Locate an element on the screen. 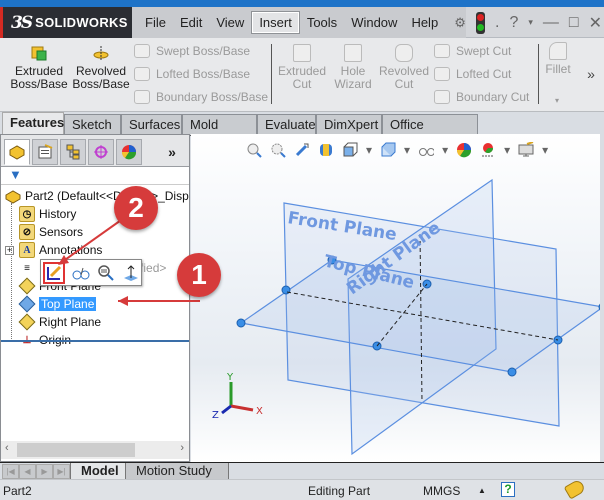  material-icon: ≡ is located at coordinates (27, 268).